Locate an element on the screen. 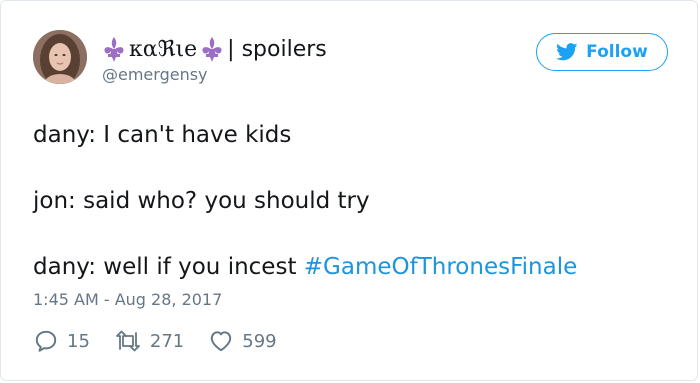 Image resolution: width=700 pixels, height=383 pixels. avatar-image is located at coordinates (60, 57).